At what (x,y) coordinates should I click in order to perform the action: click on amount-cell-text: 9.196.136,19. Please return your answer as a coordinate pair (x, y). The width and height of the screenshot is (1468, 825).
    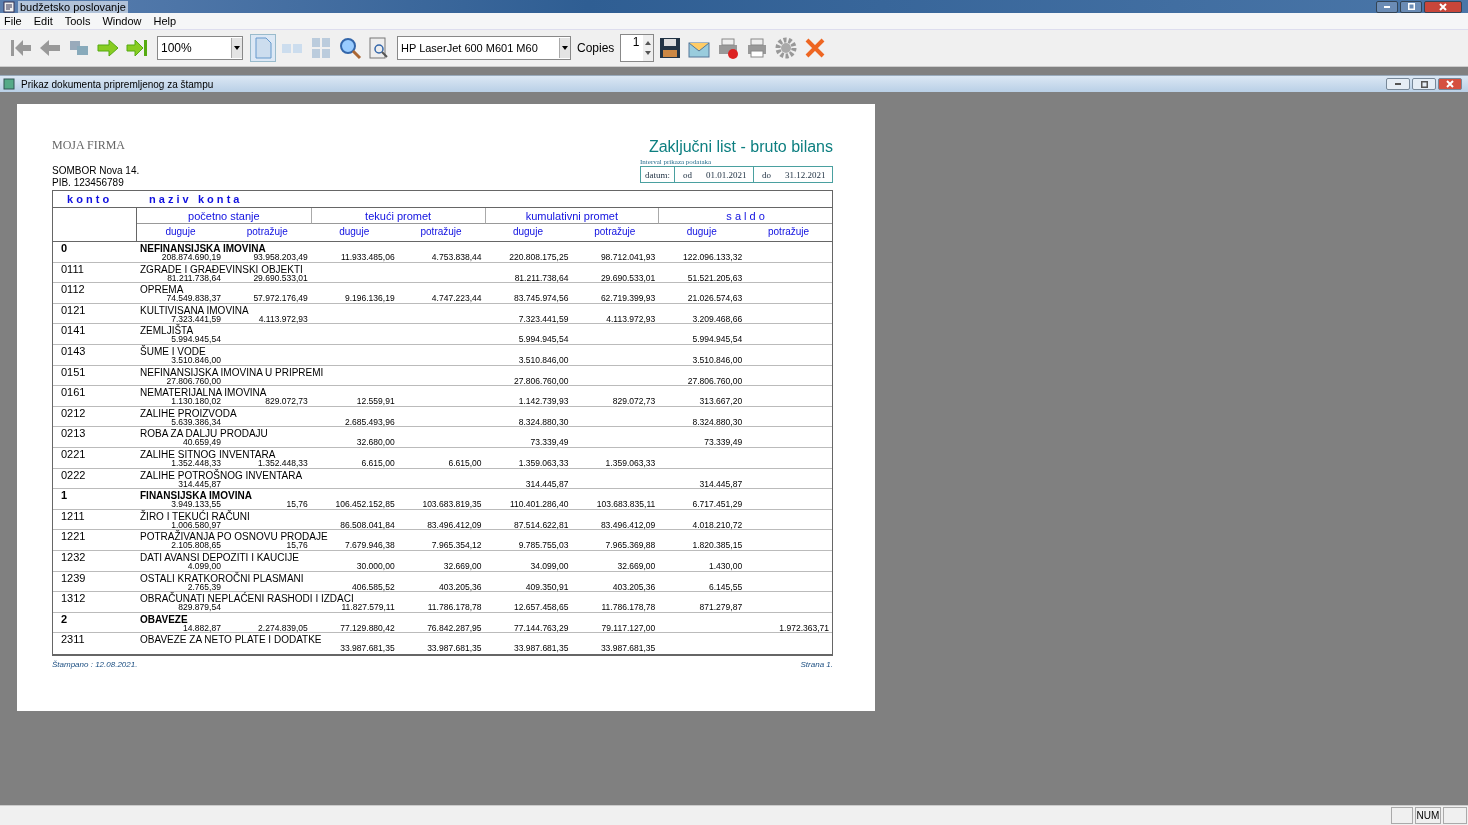
    Looking at the image, I should click on (370, 298).